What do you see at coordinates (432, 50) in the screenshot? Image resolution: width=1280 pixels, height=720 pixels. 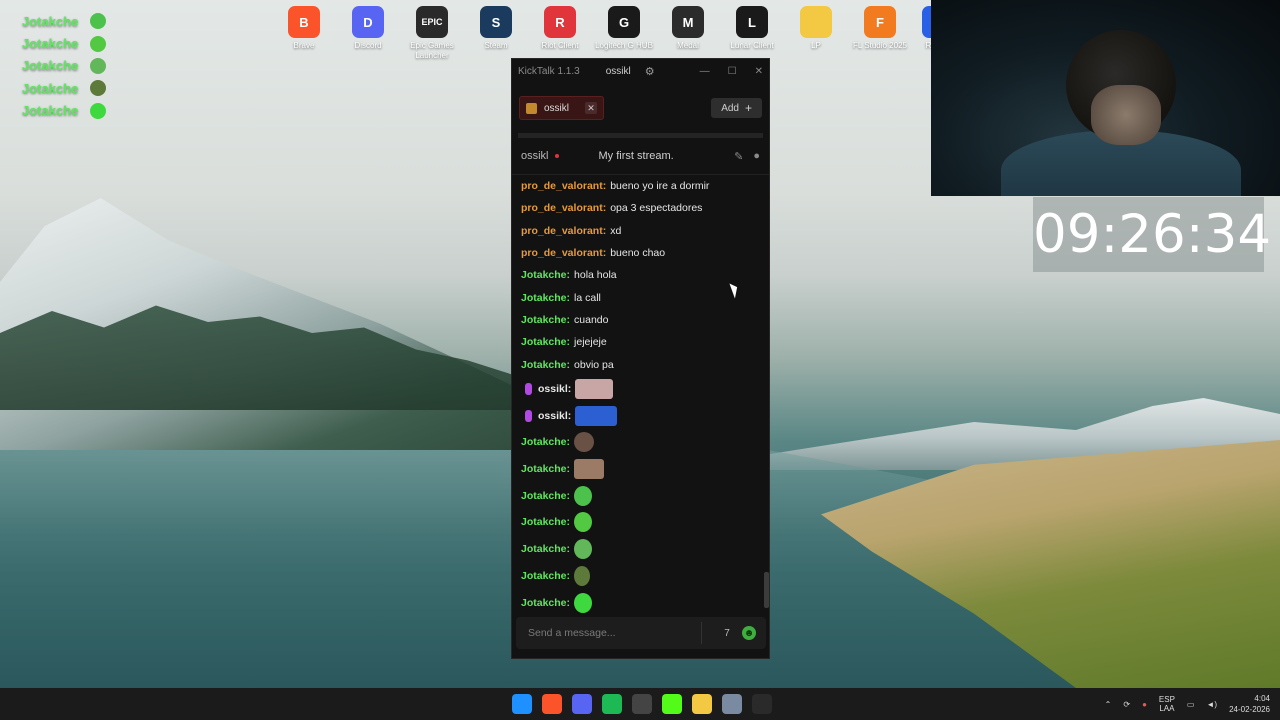 I see `desktop-icon-label: Epic Games Launcher` at bounding box center [432, 50].